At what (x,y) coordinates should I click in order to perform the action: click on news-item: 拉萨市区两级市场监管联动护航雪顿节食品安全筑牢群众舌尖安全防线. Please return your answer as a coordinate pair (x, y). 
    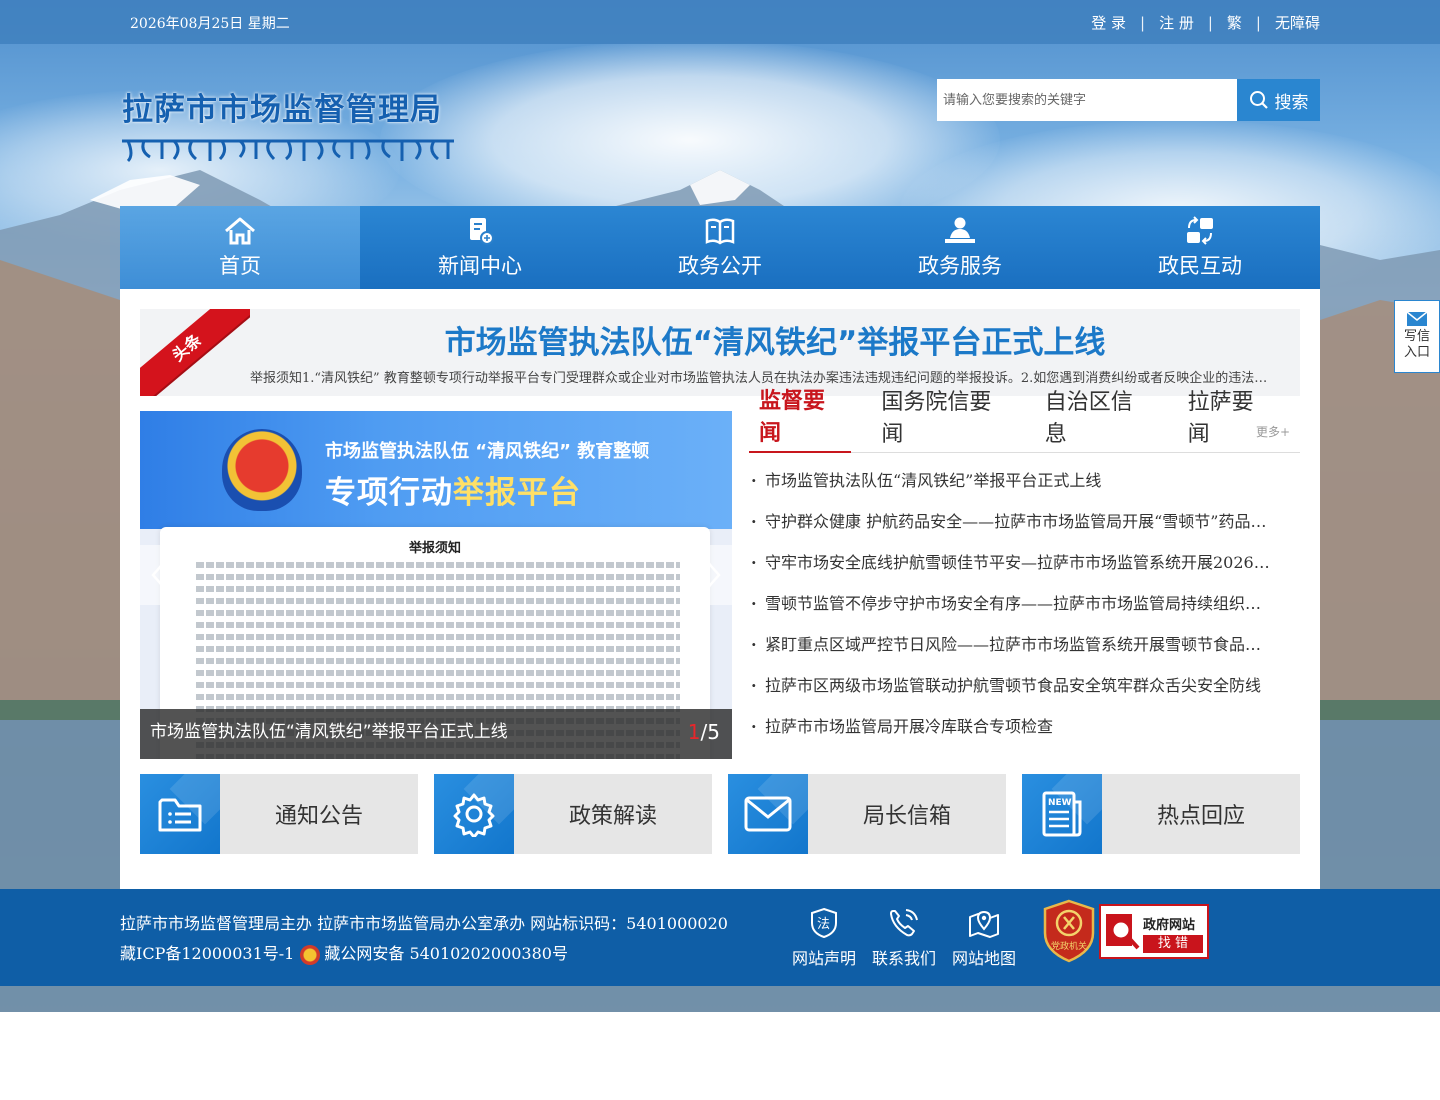
    Looking at the image, I should click on (1014, 696).